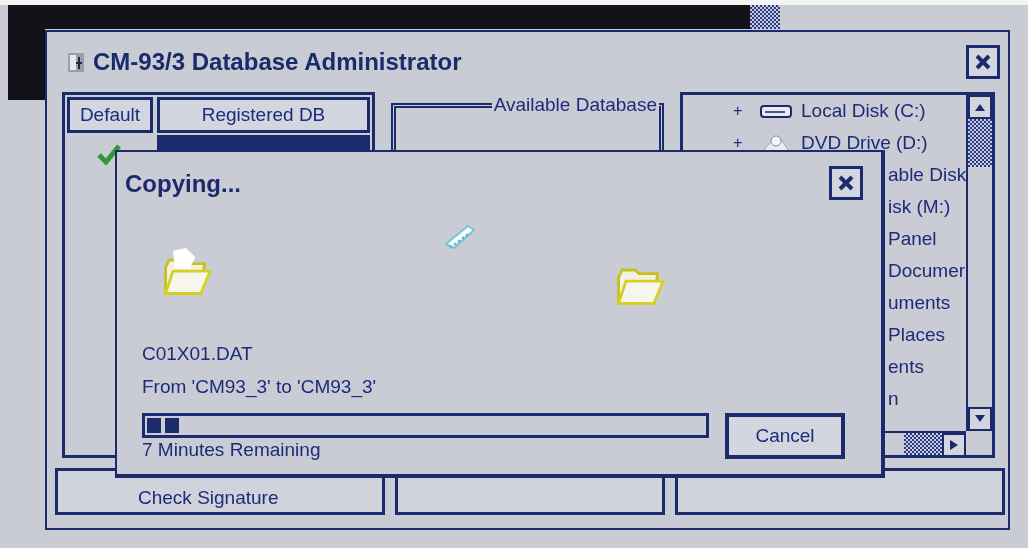 This screenshot has width=1028, height=548. Describe the element at coordinates (906, 367) in the screenshot. I see `tree-item: ents` at that location.